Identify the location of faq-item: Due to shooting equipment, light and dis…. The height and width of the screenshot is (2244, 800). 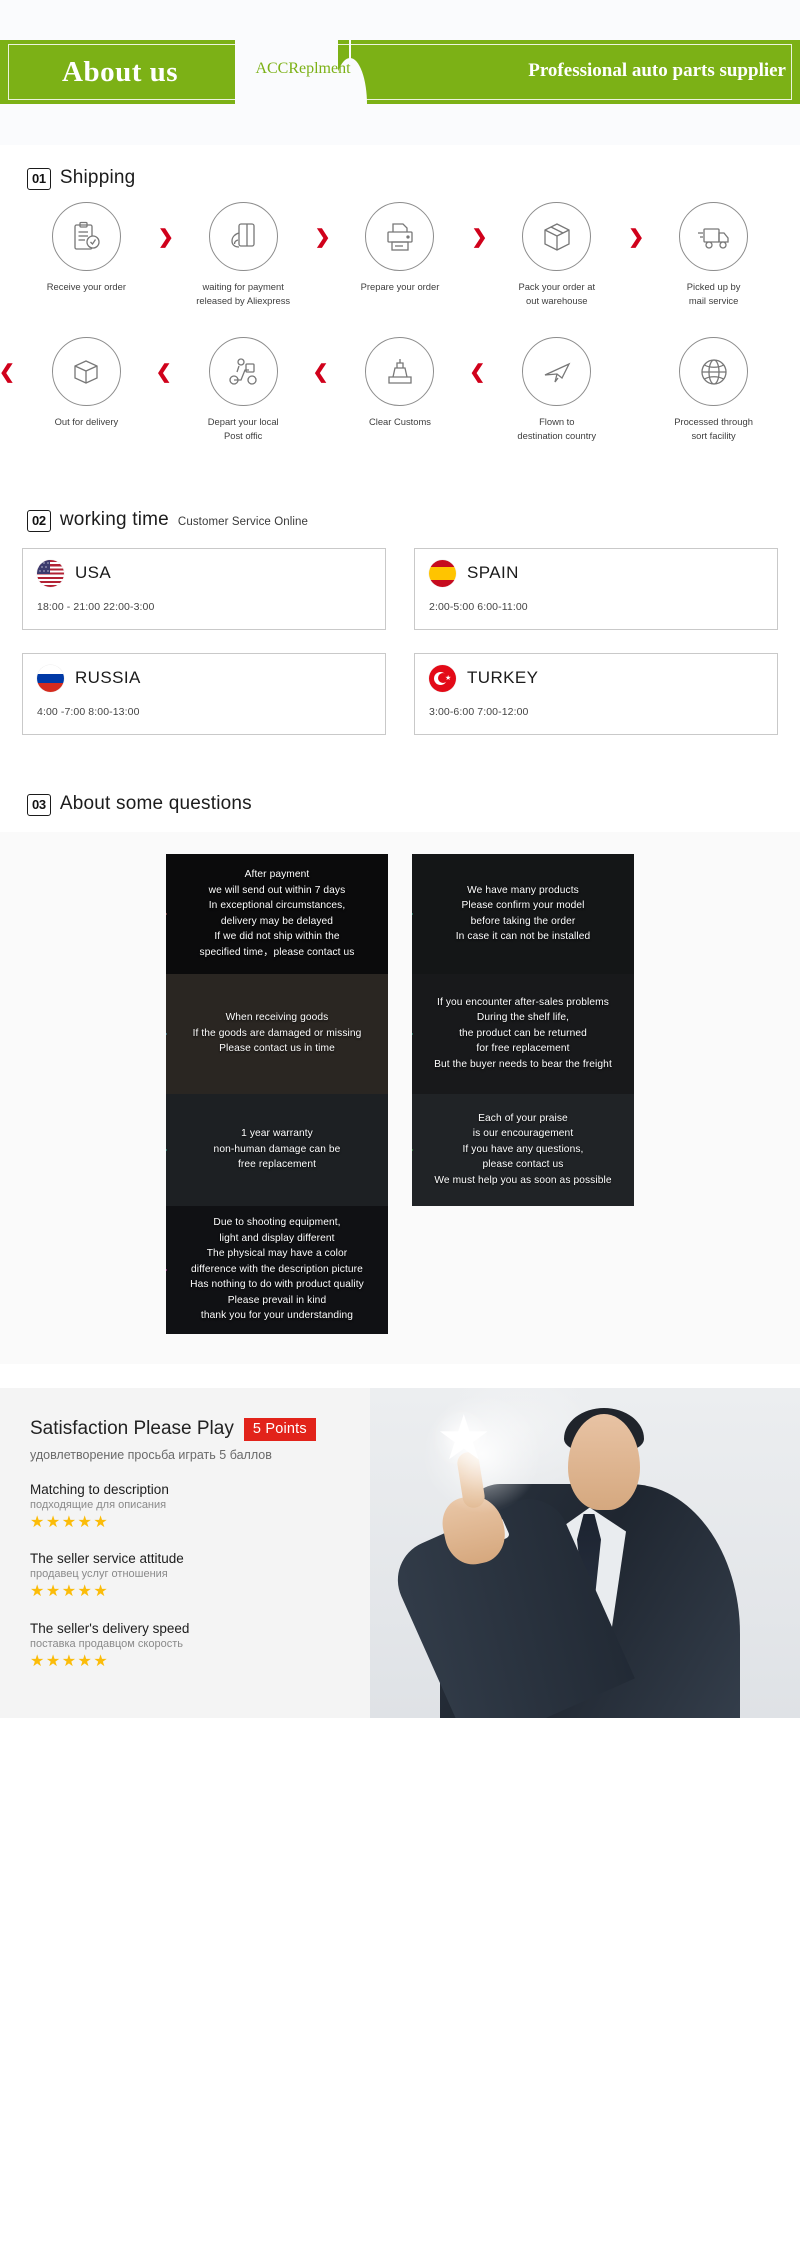
(277, 1269).